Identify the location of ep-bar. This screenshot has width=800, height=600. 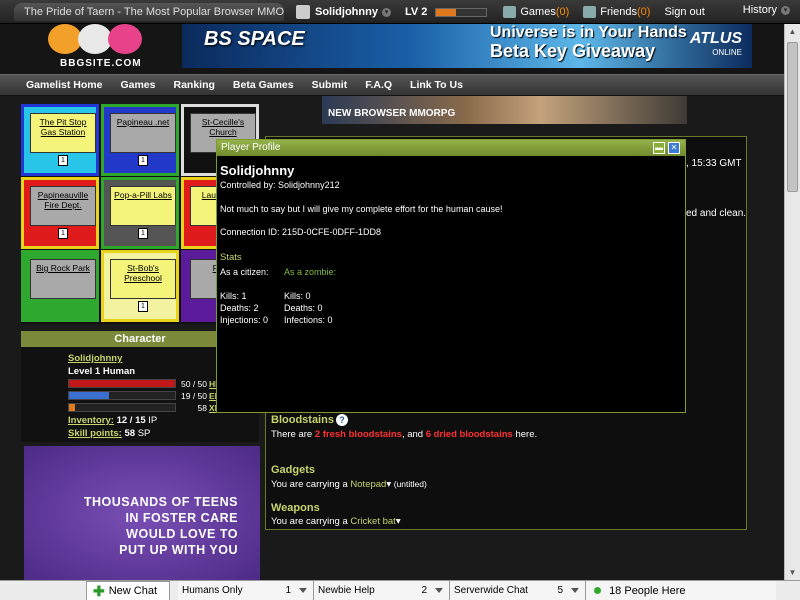
(122, 395).